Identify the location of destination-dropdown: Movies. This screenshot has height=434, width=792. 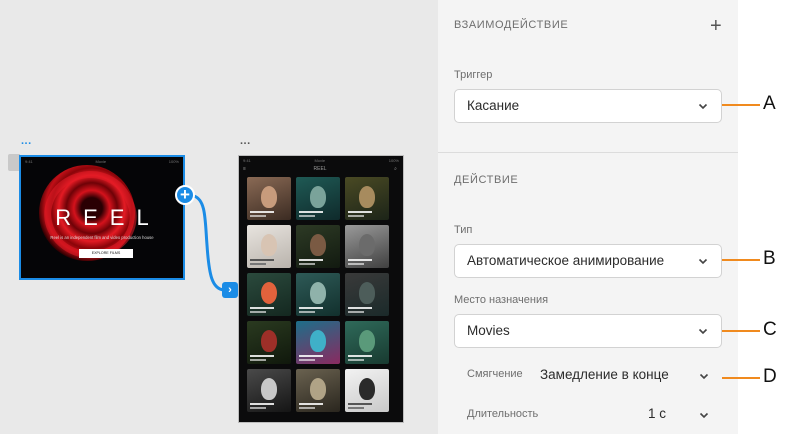
(588, 331).